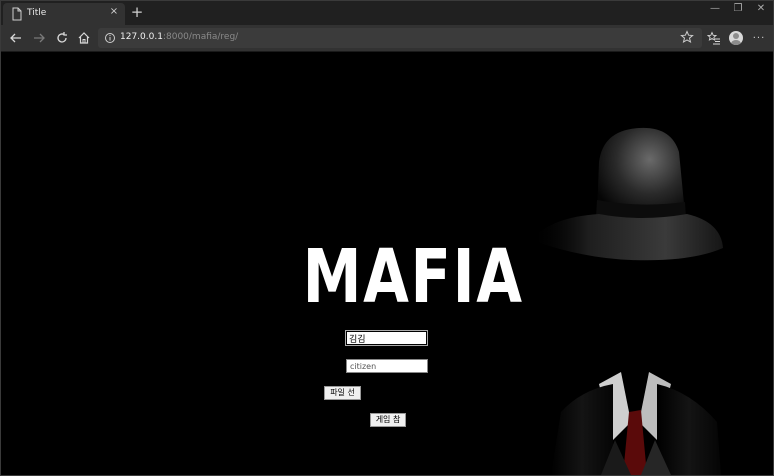  Describe the element at coordinates (715, 8) in the screenshot. I see `minimize-button: —` at that location.